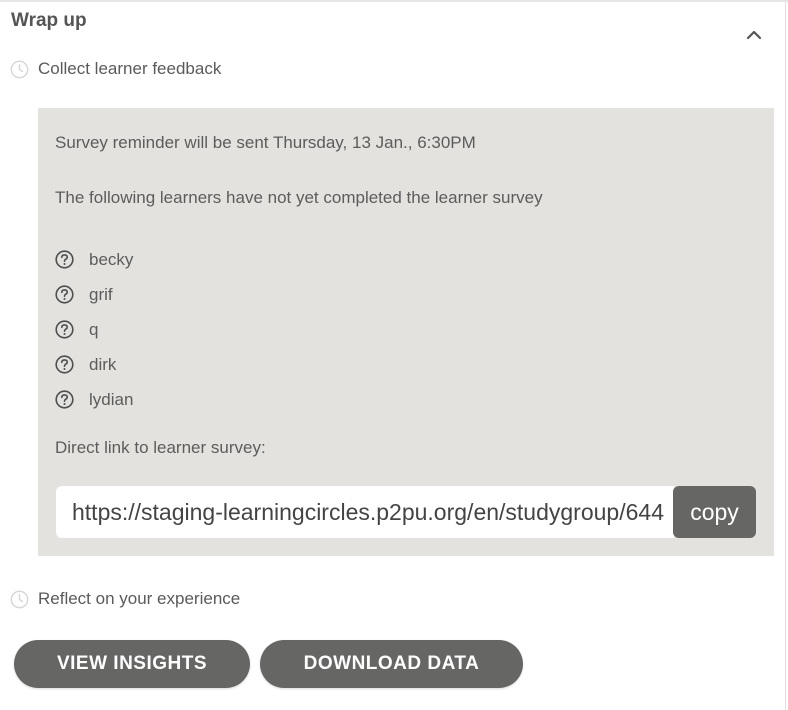 This screenshot has width=788, height=710. What do you see at coordinates (130, 68) in the screenshot?
I see `step-label: Collect learner feedback` at bounding box center [130, 68].